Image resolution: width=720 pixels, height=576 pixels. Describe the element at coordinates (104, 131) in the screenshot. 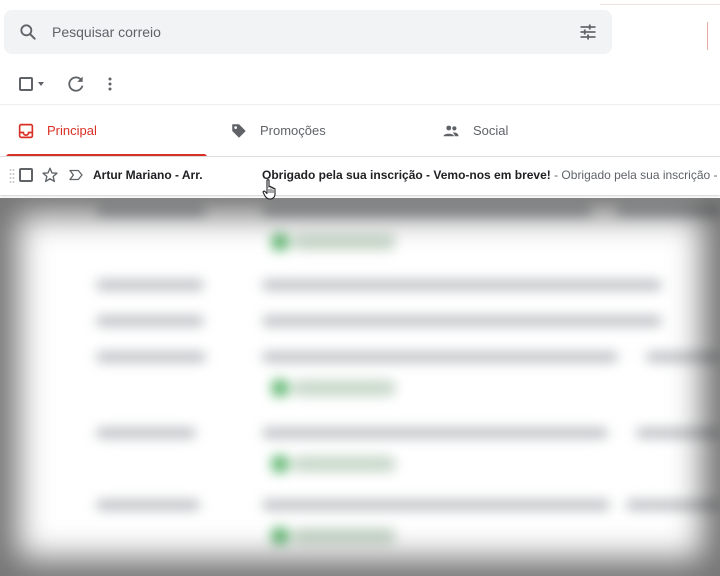

I see `tab-principal: Principal` at that location.